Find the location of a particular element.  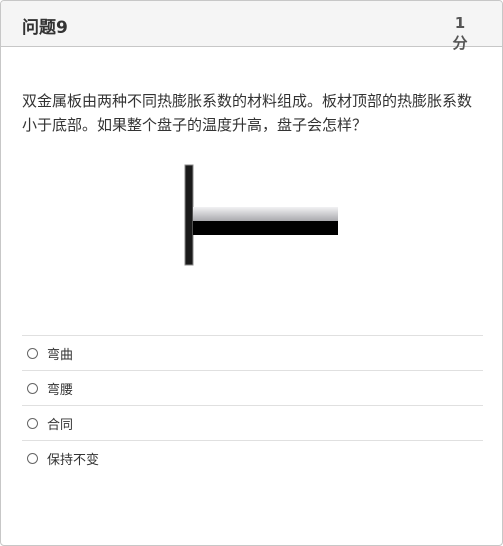

top-metal-layer is located at coordinates (265, 214).